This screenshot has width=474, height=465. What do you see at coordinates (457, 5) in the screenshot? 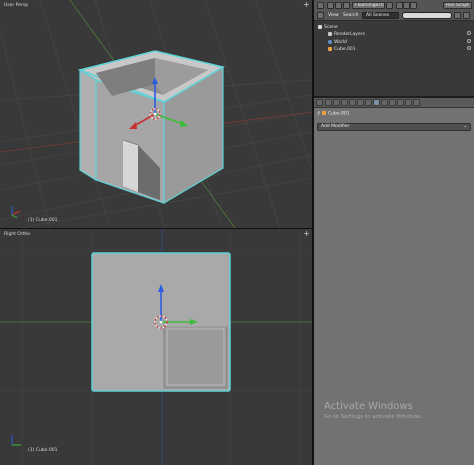
I see `run-script-button: Run Script` at bounding box center [457, 5].